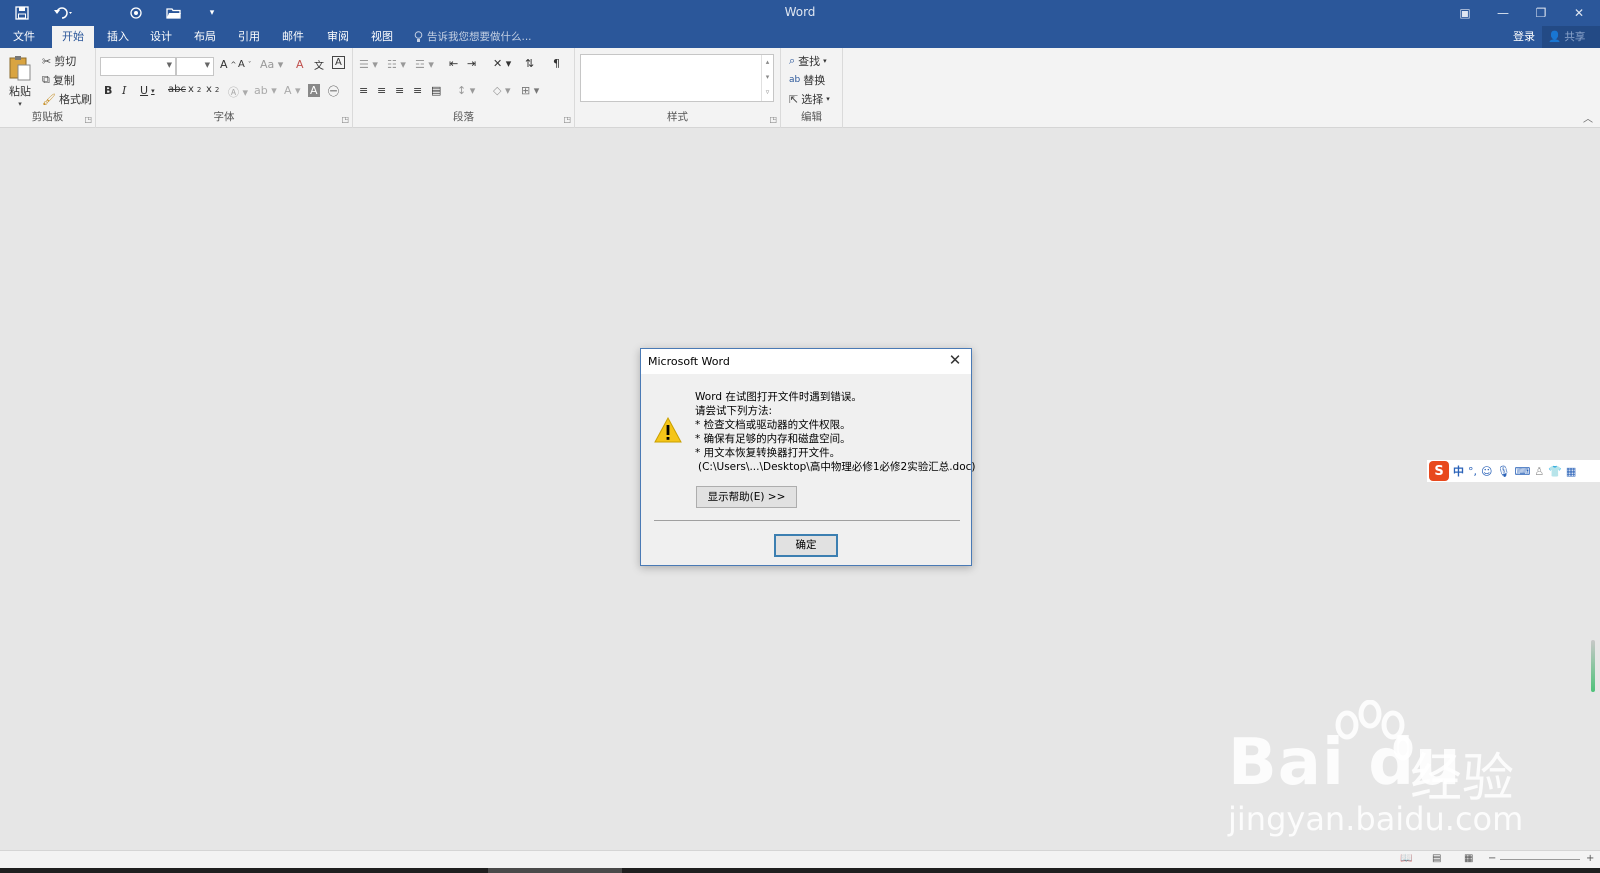  I want to click on clipboard-launcher-icon: ◳, so click(88, 119).